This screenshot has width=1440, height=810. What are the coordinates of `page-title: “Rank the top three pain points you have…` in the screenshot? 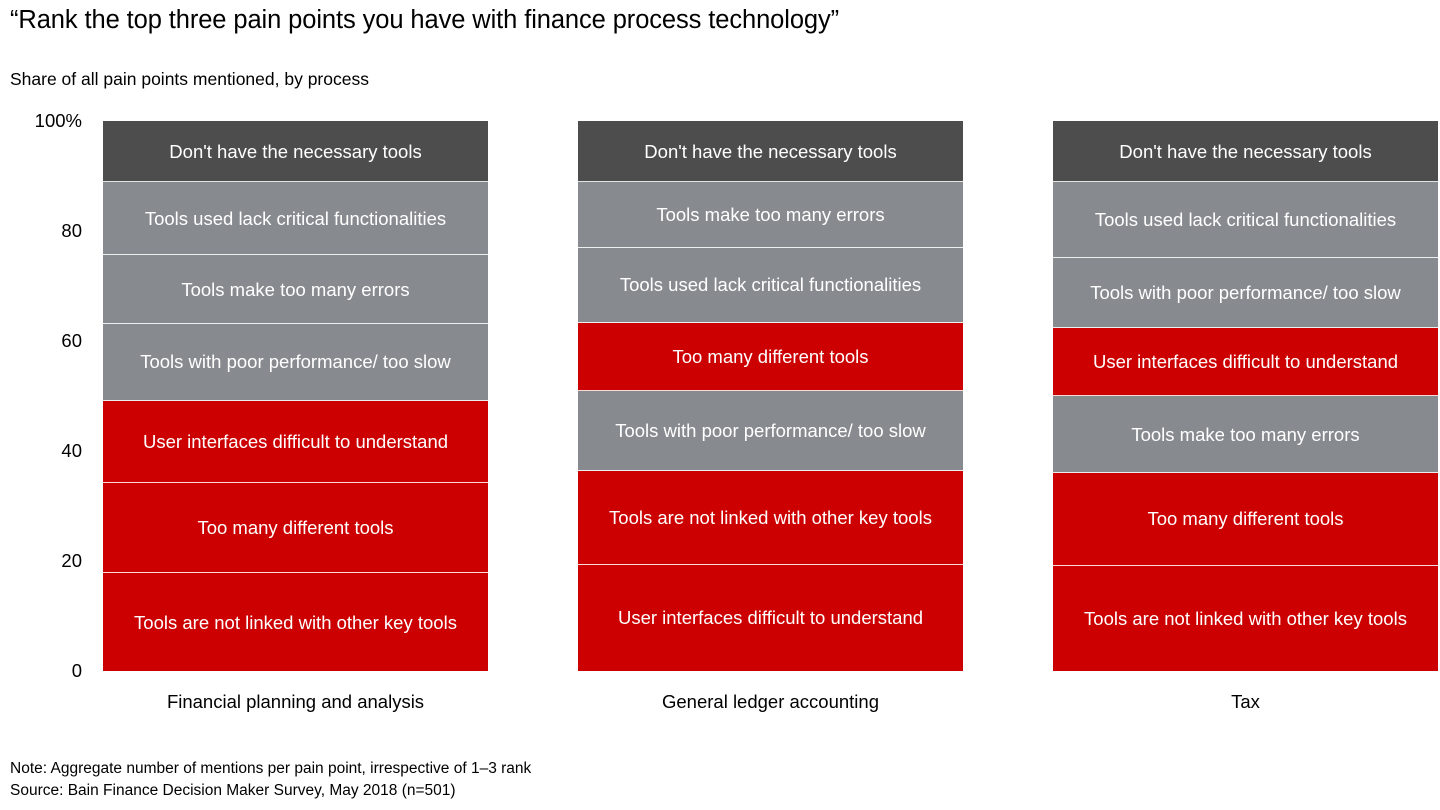 It's located at (425, 20).